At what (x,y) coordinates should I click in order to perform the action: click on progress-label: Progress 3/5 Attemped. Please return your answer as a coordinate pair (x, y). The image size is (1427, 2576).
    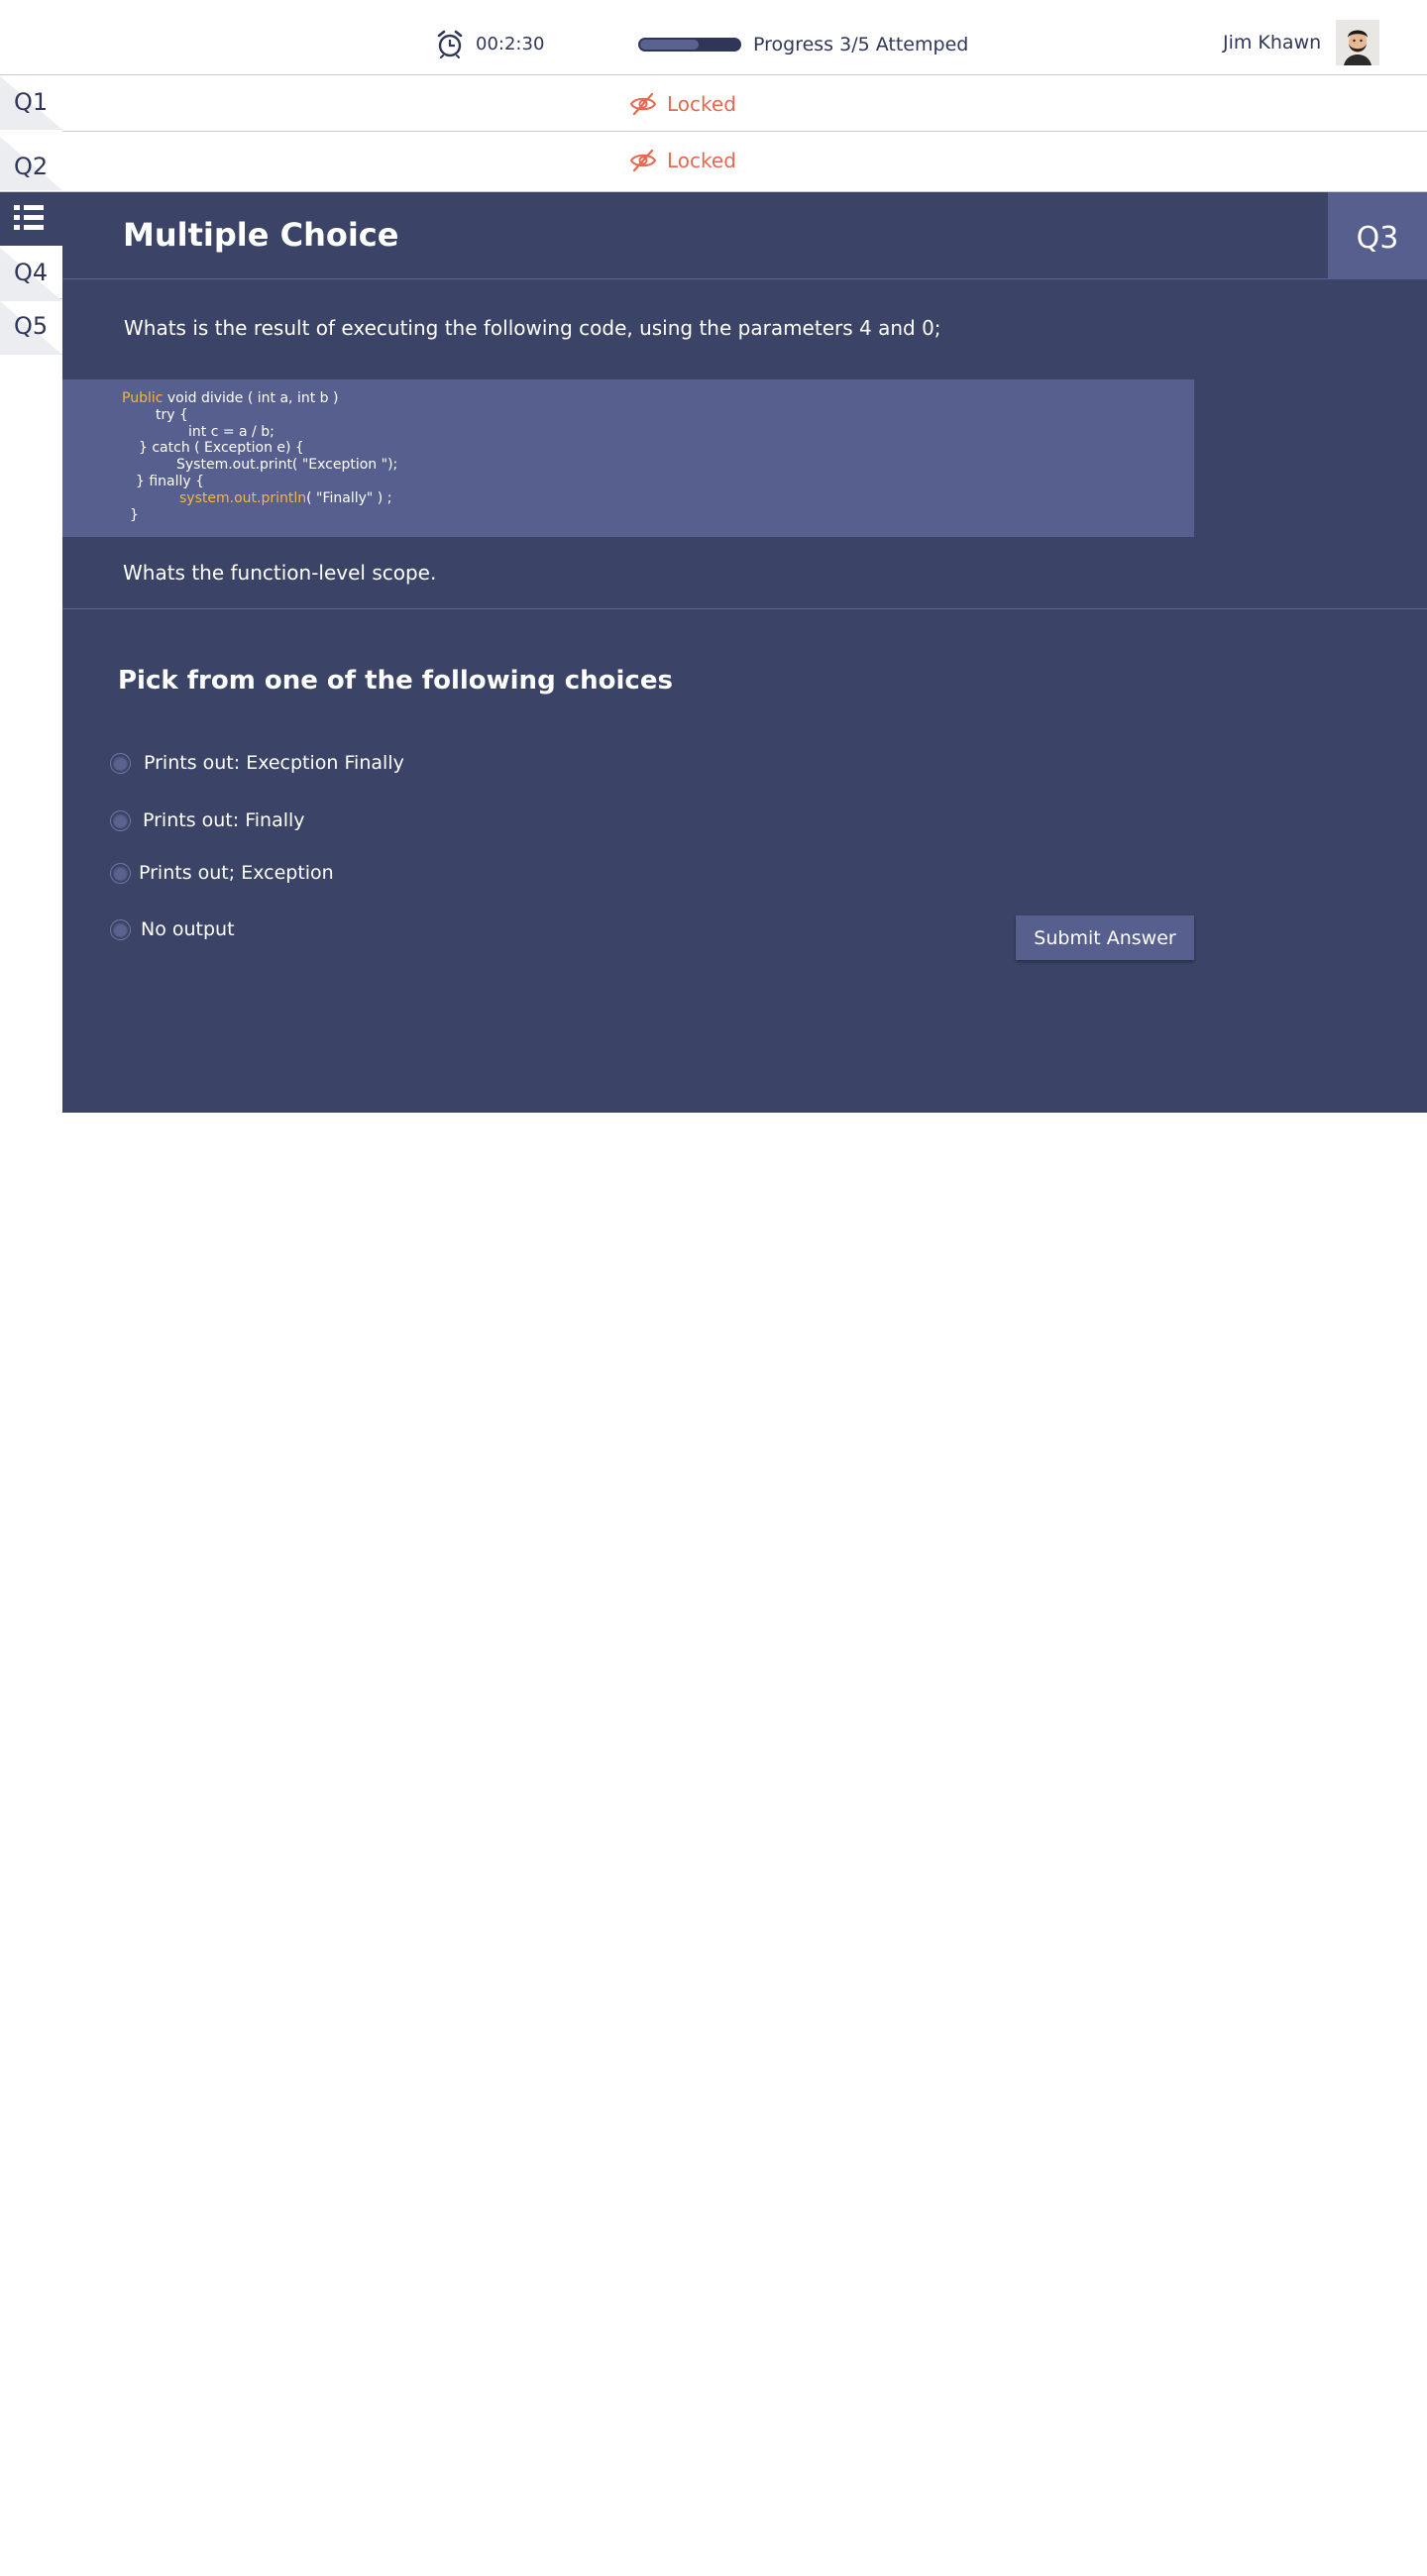
    Looking at the image, I should click on (861, 44).